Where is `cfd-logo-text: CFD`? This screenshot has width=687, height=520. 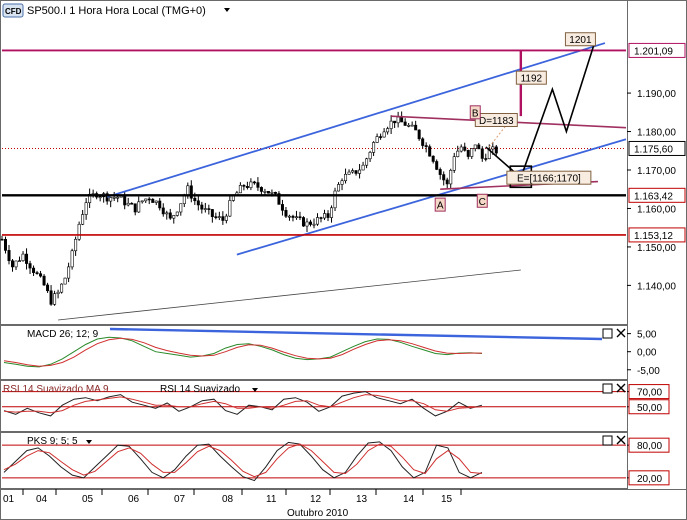 cfd-logo-text: CFD is located at coordinates (13, 11).